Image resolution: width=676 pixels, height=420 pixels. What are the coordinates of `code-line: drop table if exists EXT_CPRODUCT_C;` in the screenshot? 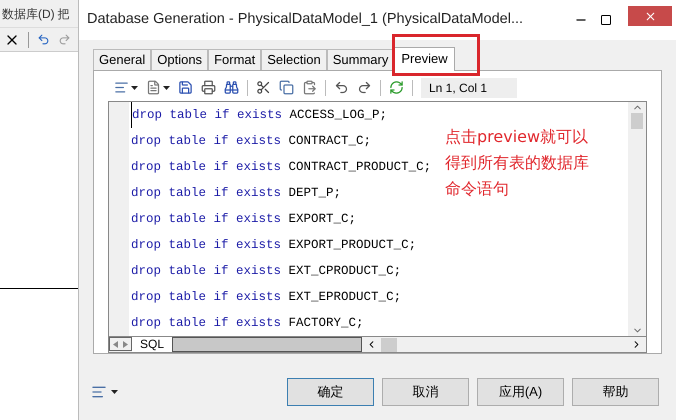 It's located at (266, 271).